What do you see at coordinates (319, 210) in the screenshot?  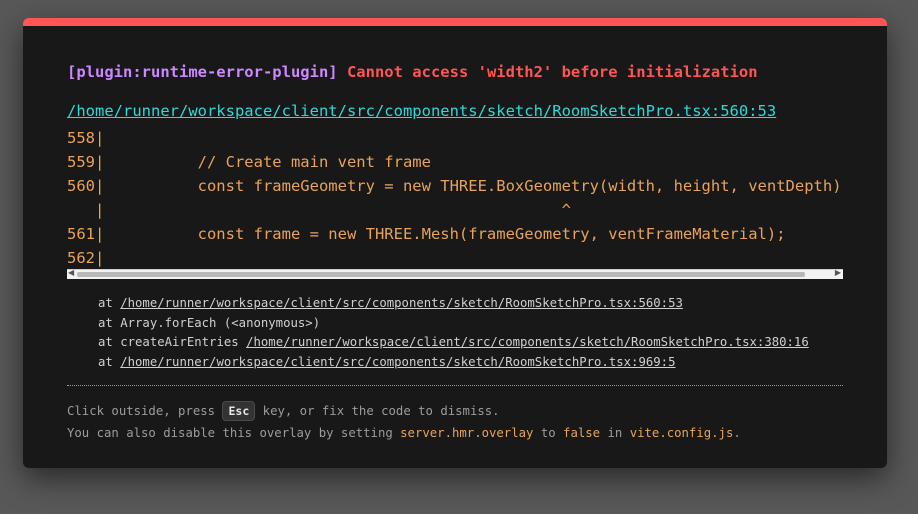 I see `code-line-caret: | ^` at bounding box center [319, 210].